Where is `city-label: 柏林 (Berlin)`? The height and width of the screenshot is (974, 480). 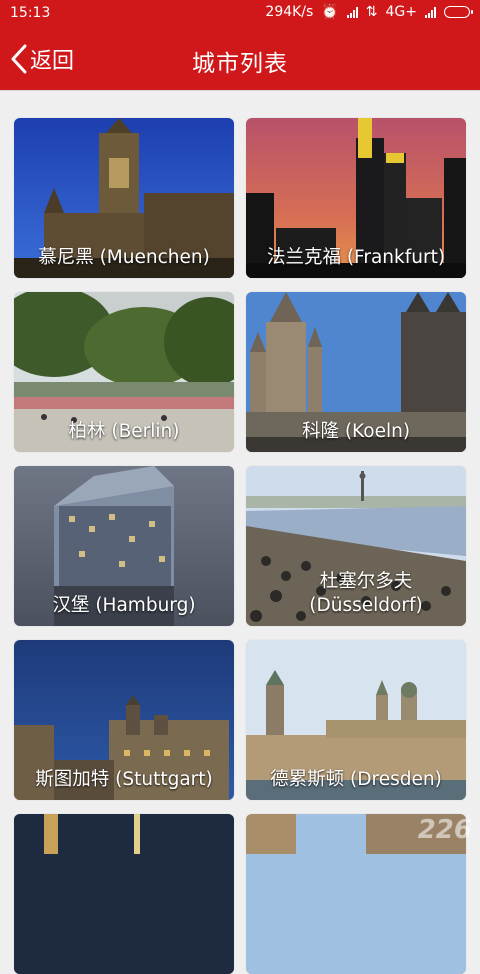
city-label: 柏林 (Berlin) is located at coordinates (124, 431).